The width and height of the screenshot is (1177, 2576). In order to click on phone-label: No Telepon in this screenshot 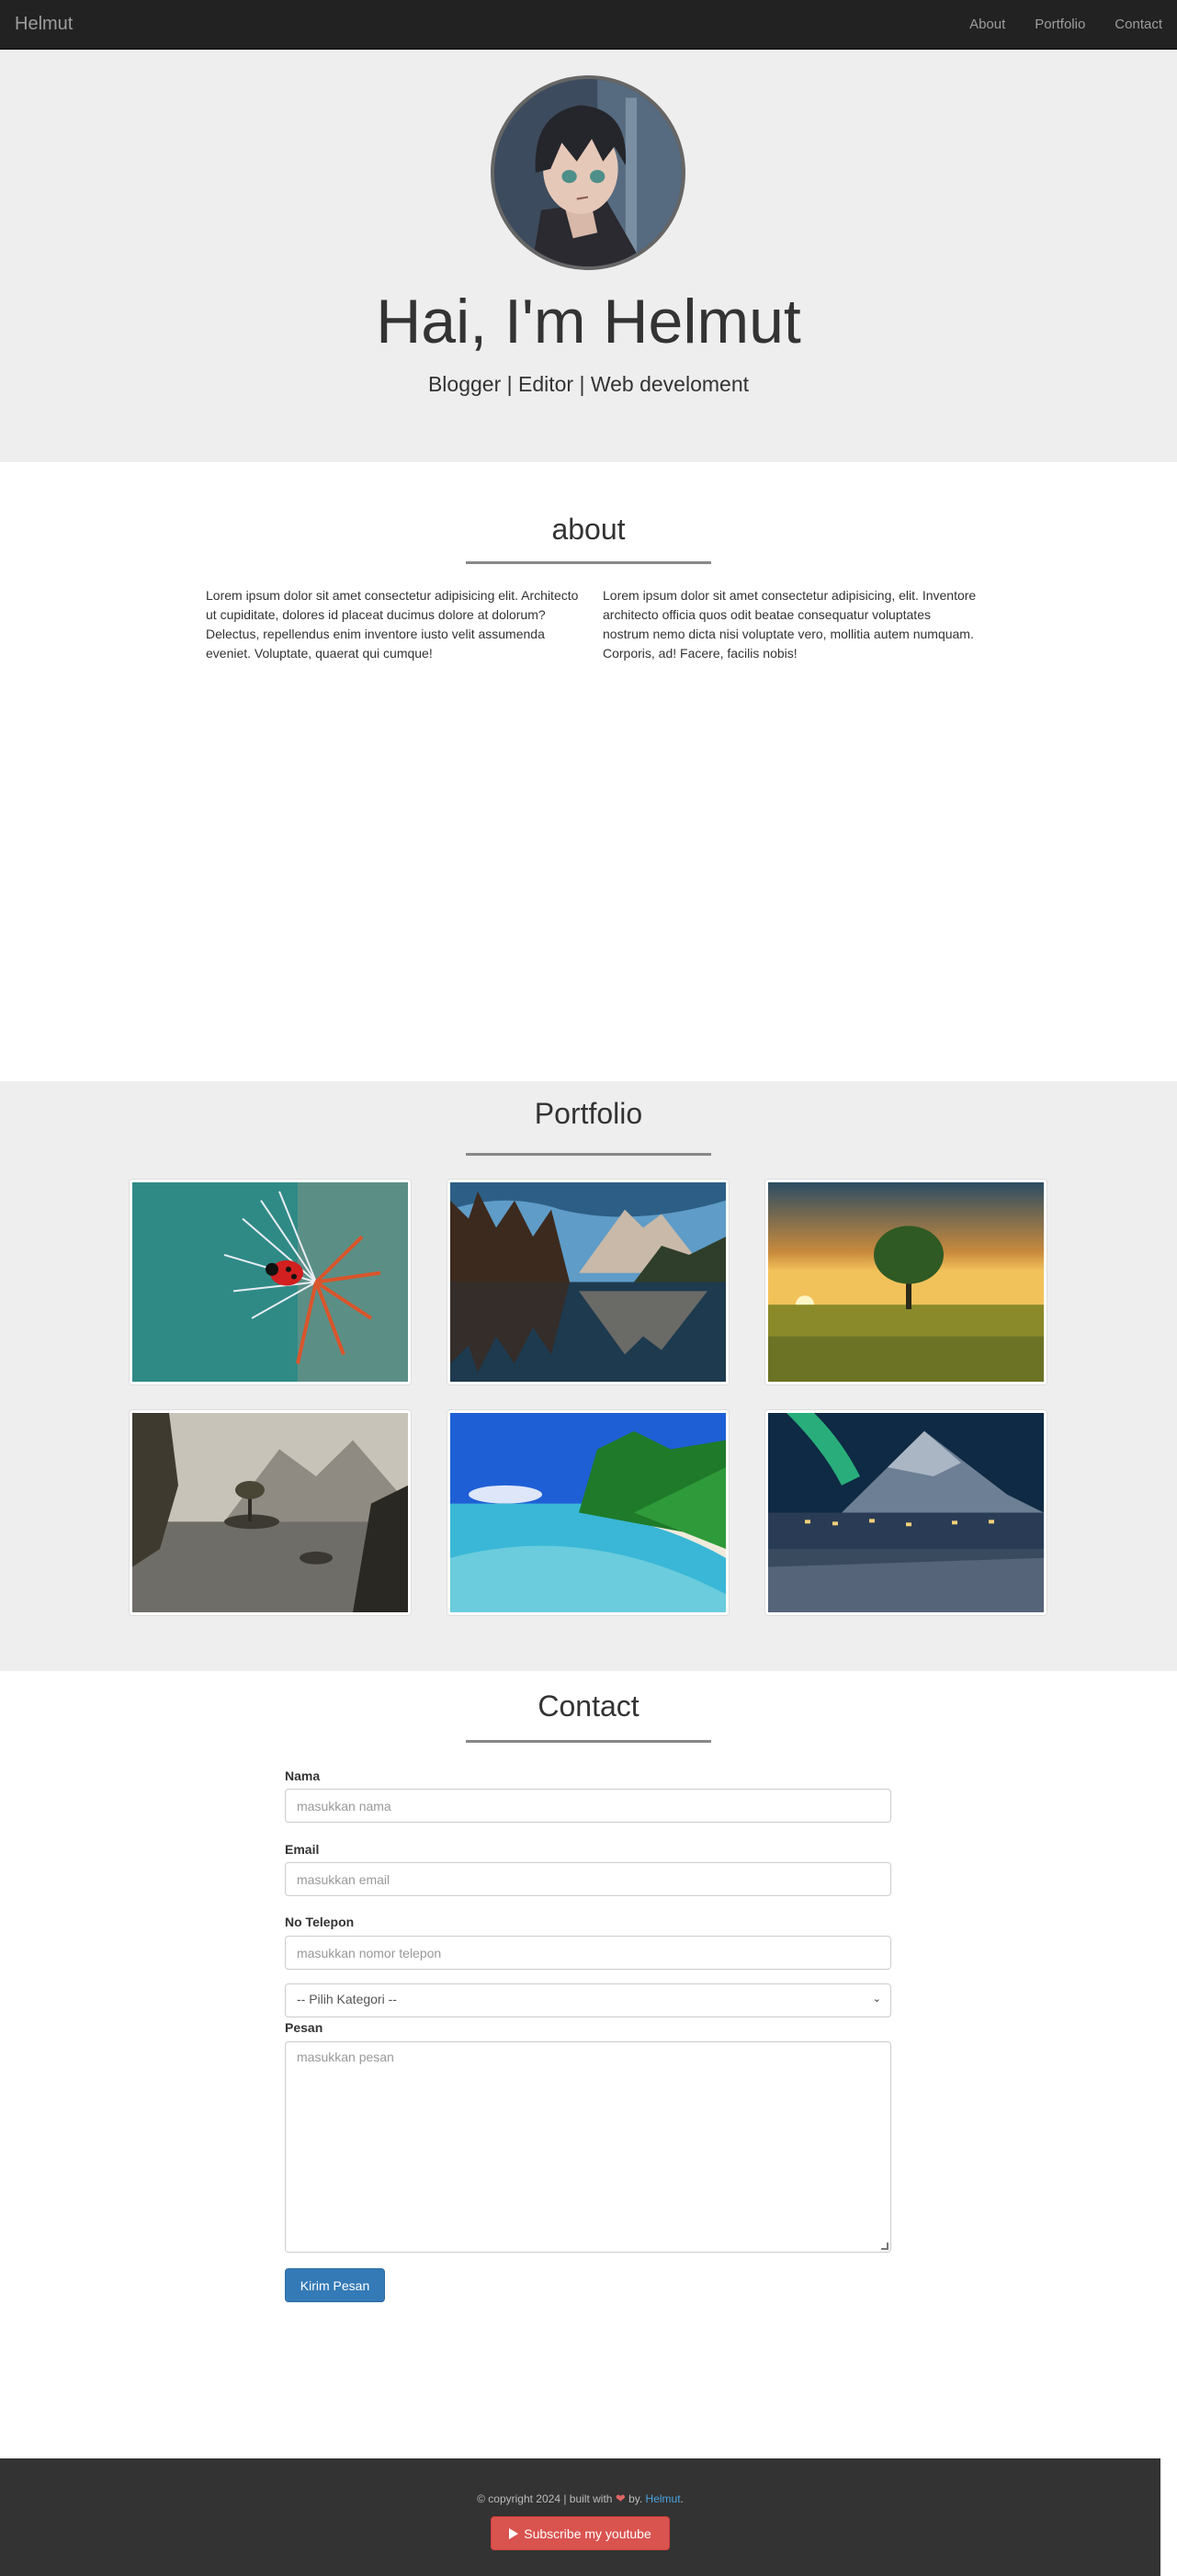, I will do `click(320, 1922)`.